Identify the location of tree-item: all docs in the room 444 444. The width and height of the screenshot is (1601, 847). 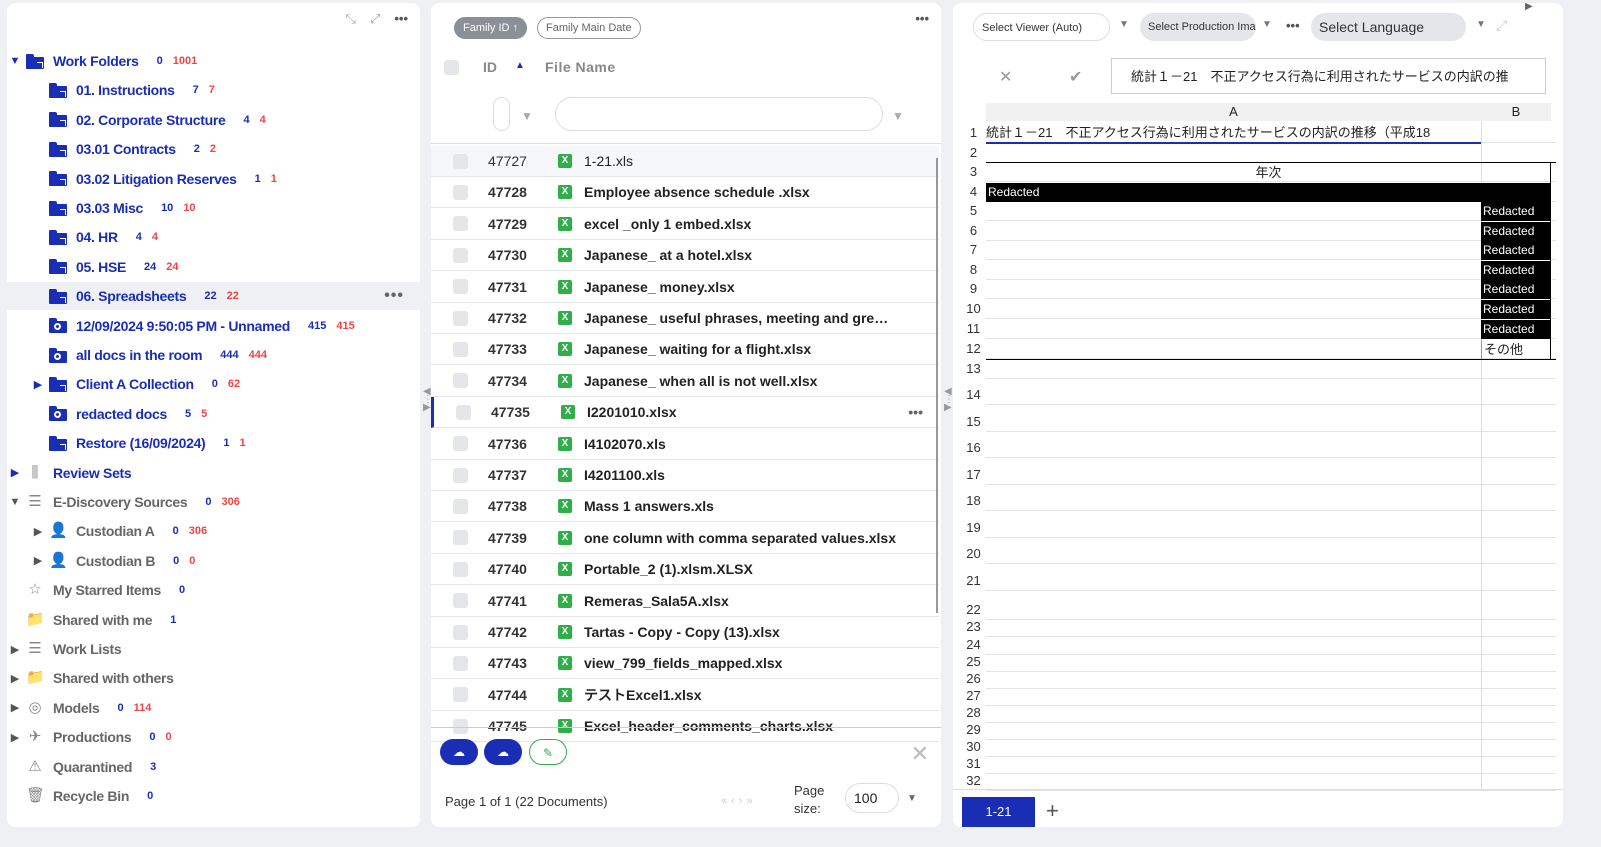
(213, 355).